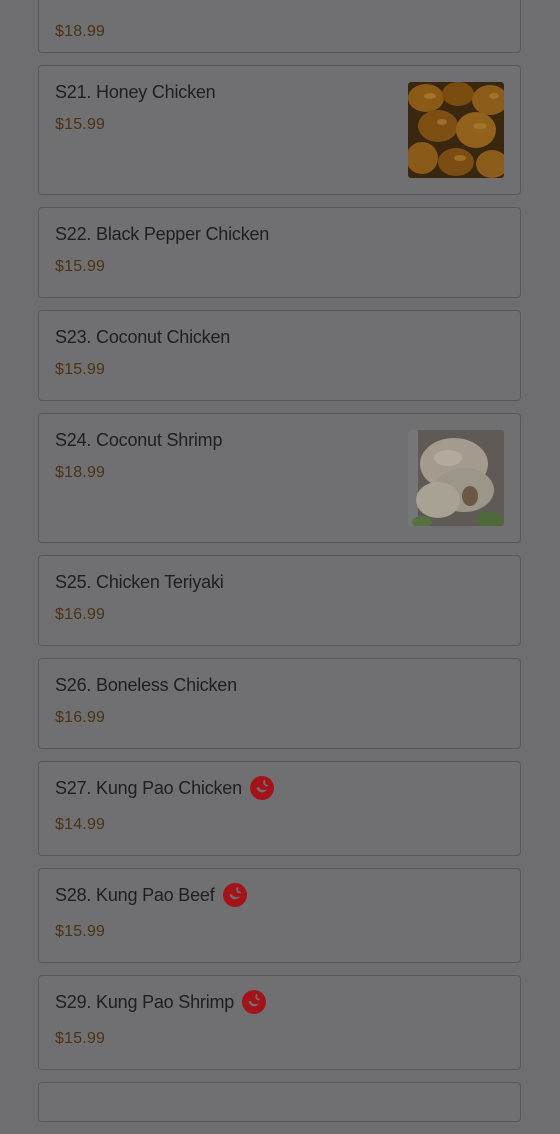 The image size is (560, 1134). What do you see at coordinates (279, 600) in the screenshot?
I see `menu-item-card: S25. Chicken Teriyaki $16.99` at bounding box center [279, 600].